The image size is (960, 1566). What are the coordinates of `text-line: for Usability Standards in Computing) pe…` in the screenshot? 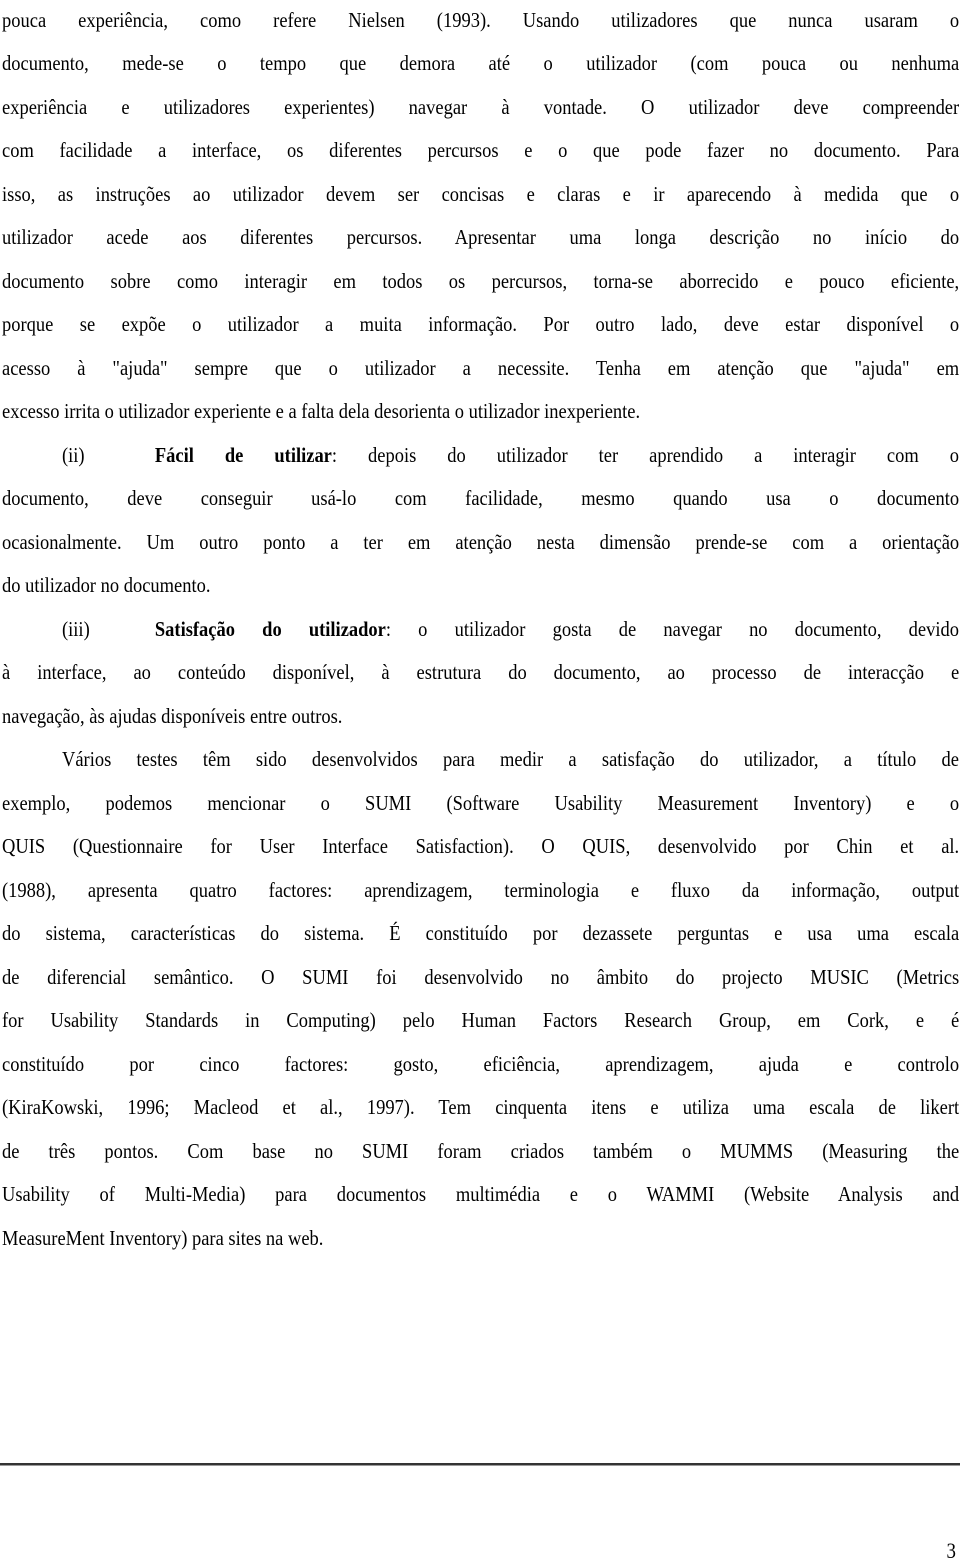 It's located at (481, 1020).